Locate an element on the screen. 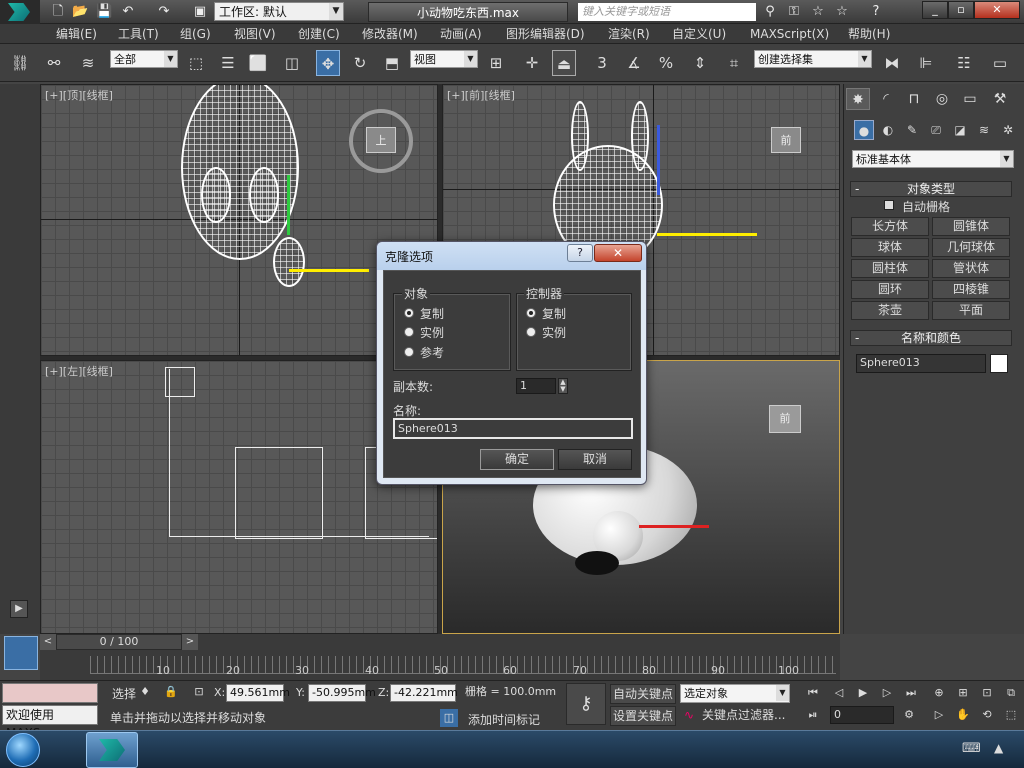 This screenshot has height=768, width=1024. favorites-icon: ☆ is located at coordinates (842, 12).